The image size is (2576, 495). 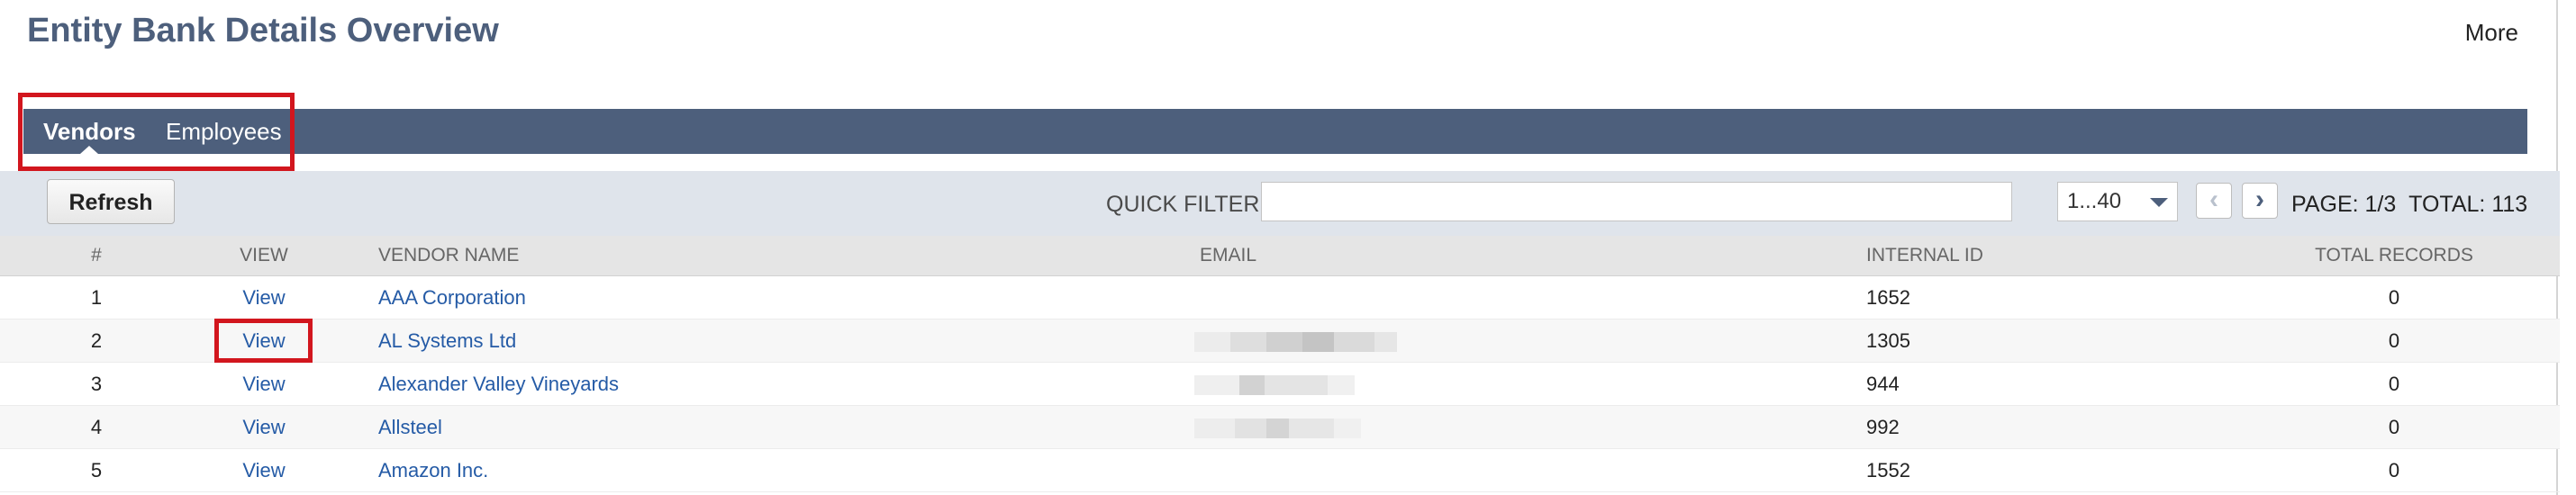 What do you see at coordinates (1636, 201) in the screenshot?
I see `quick-filter-input` at bounding box center [1636, 201].